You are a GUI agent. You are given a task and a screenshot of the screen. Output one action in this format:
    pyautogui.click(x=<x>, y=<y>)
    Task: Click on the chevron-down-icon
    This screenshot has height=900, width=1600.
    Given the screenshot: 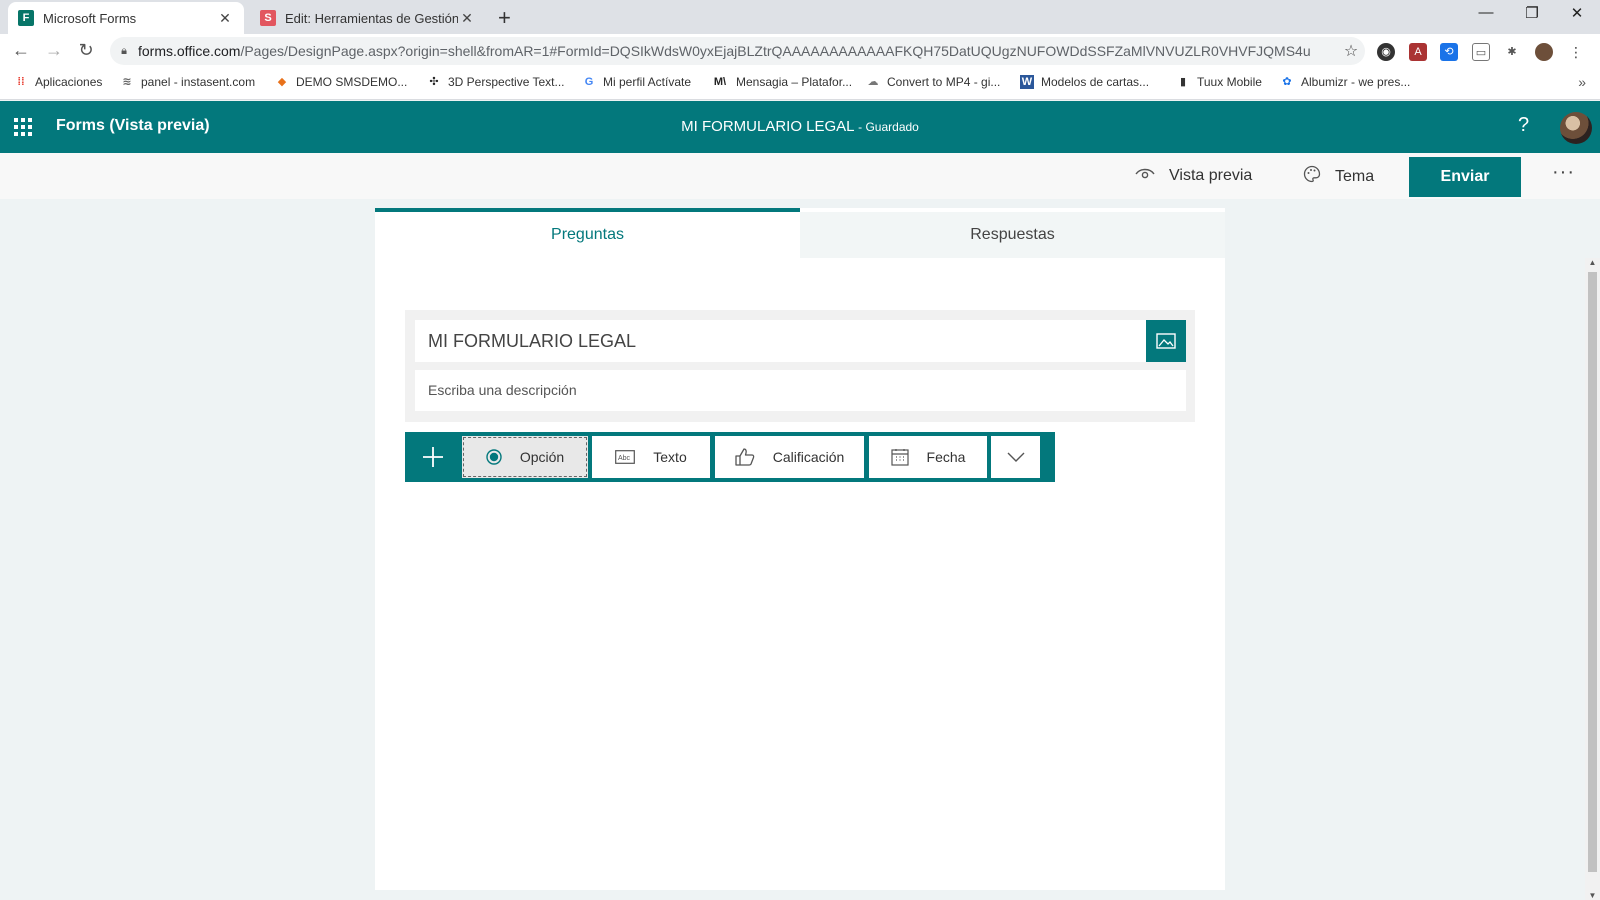 What is the action you would take?
    pyautogui.click(x=1015, y=457)
    